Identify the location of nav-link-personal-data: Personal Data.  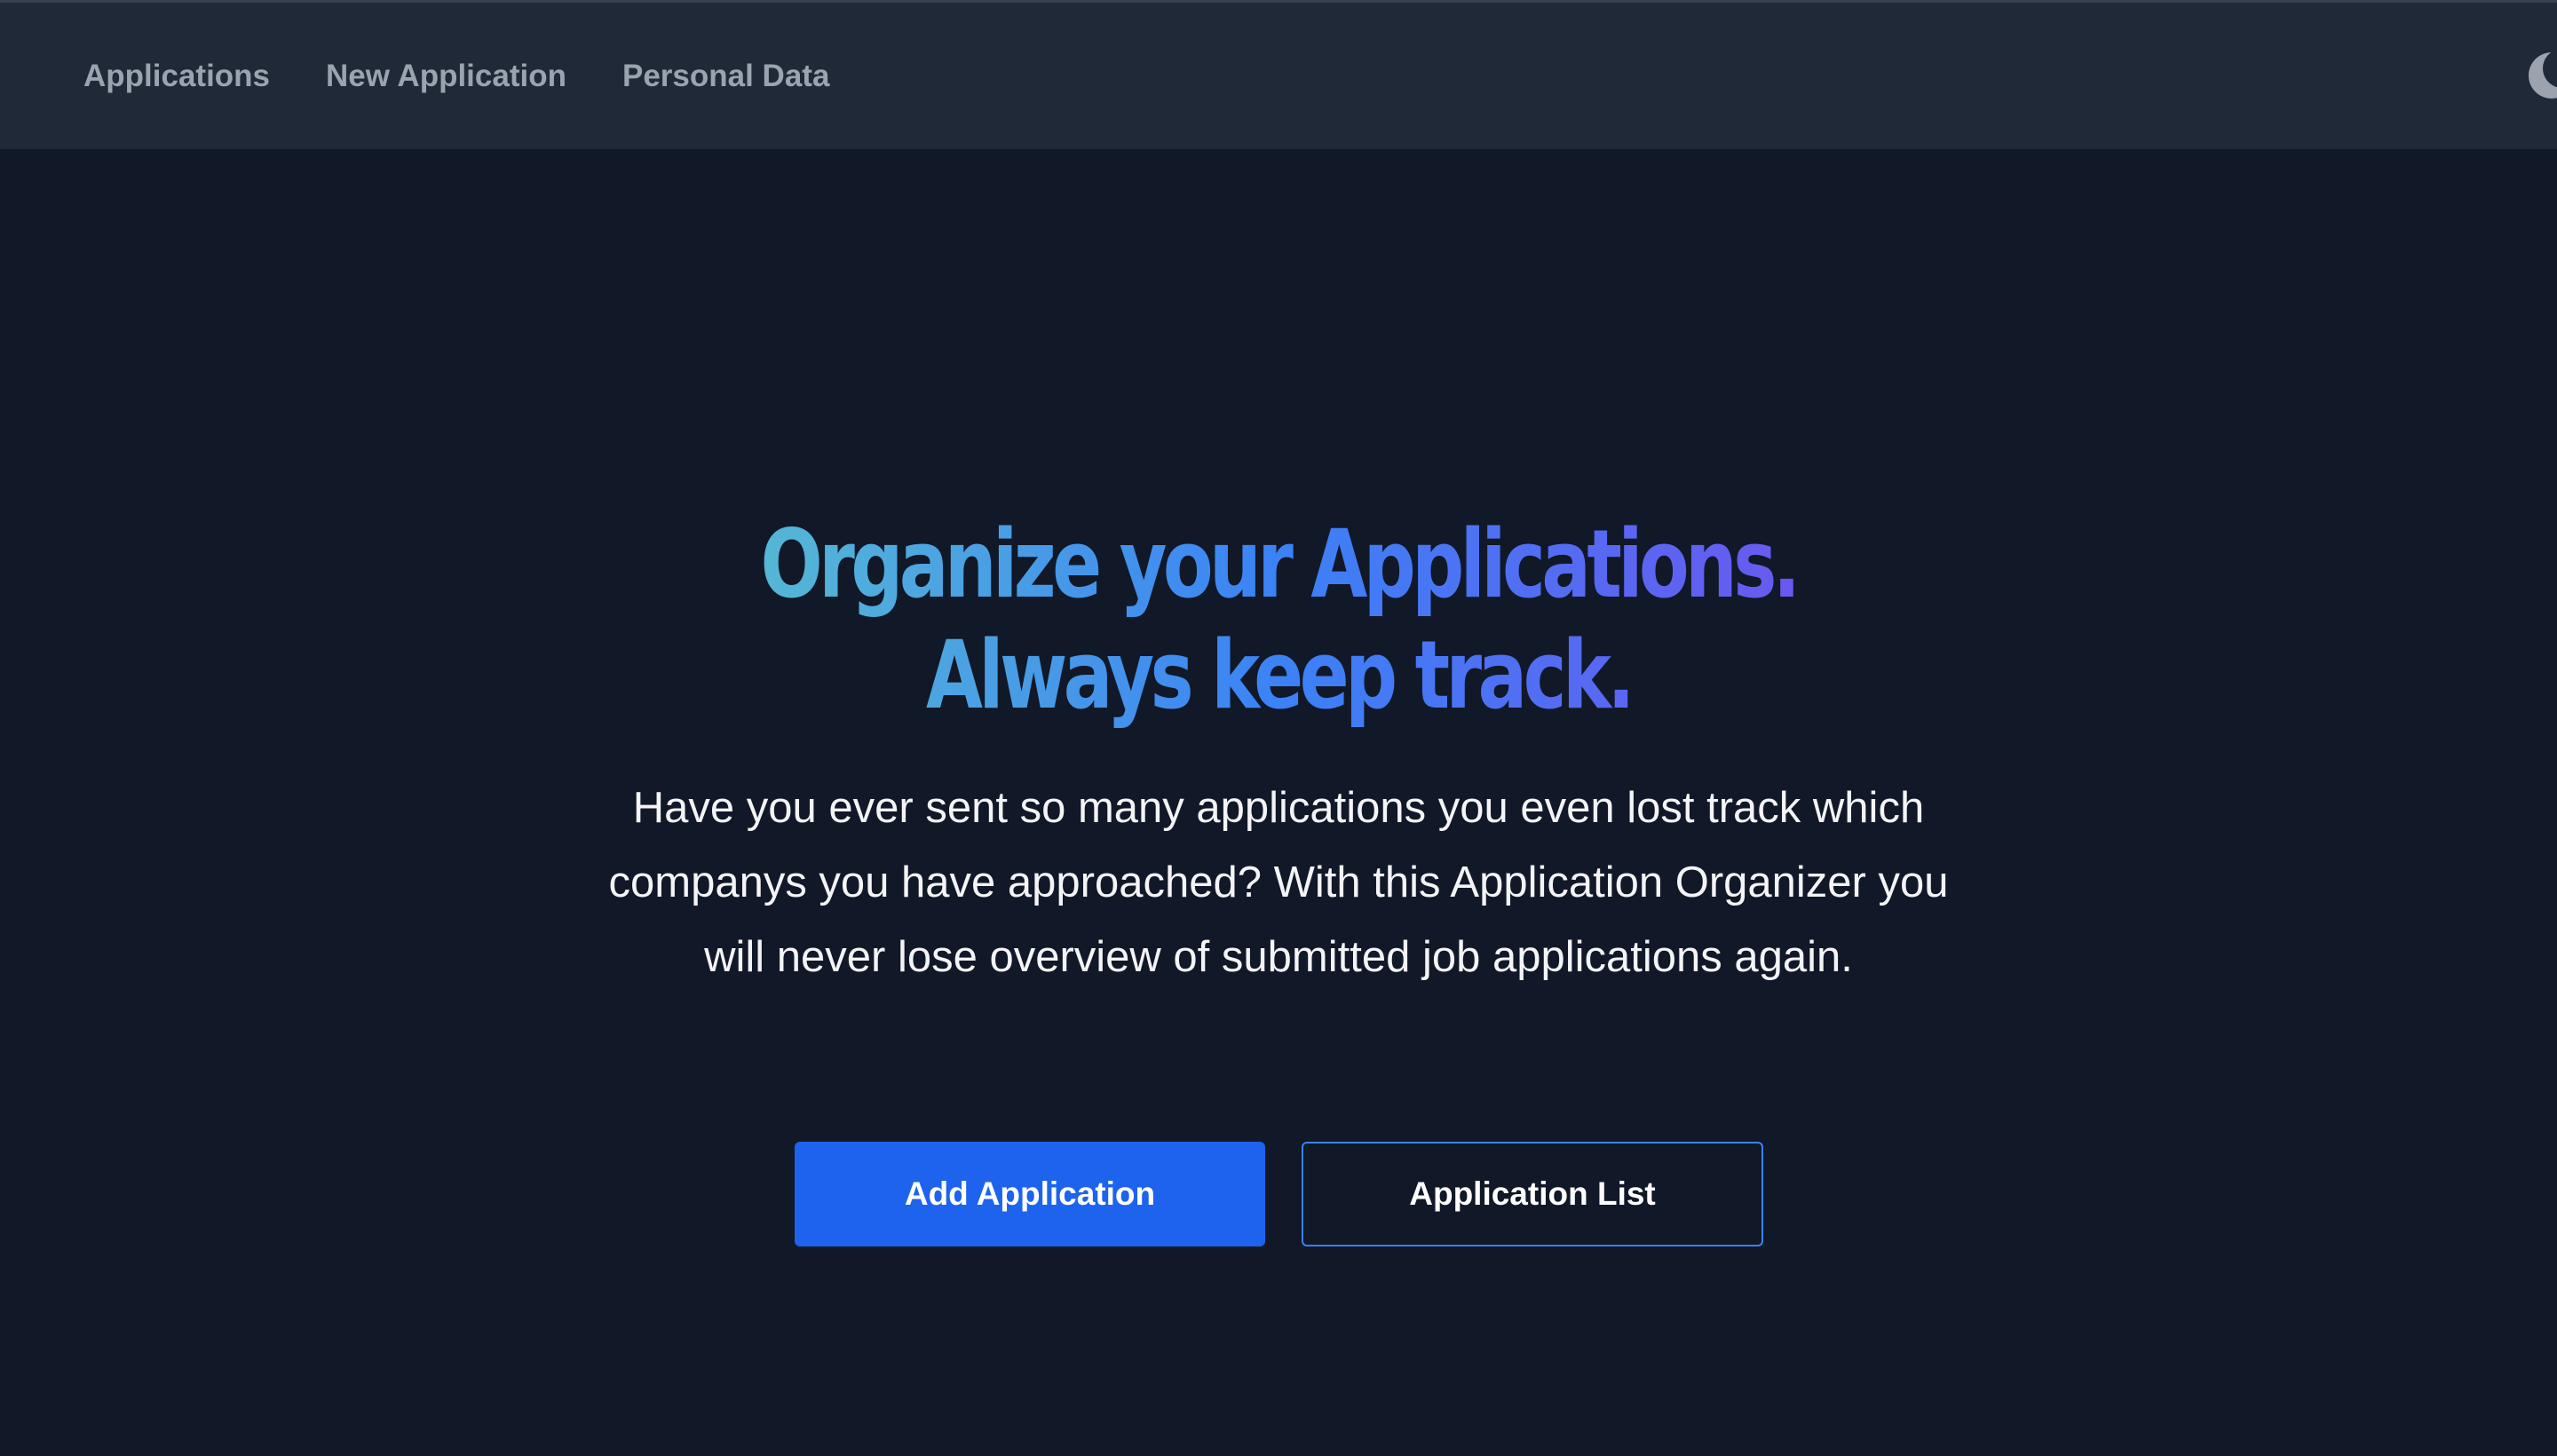
(725, 76).